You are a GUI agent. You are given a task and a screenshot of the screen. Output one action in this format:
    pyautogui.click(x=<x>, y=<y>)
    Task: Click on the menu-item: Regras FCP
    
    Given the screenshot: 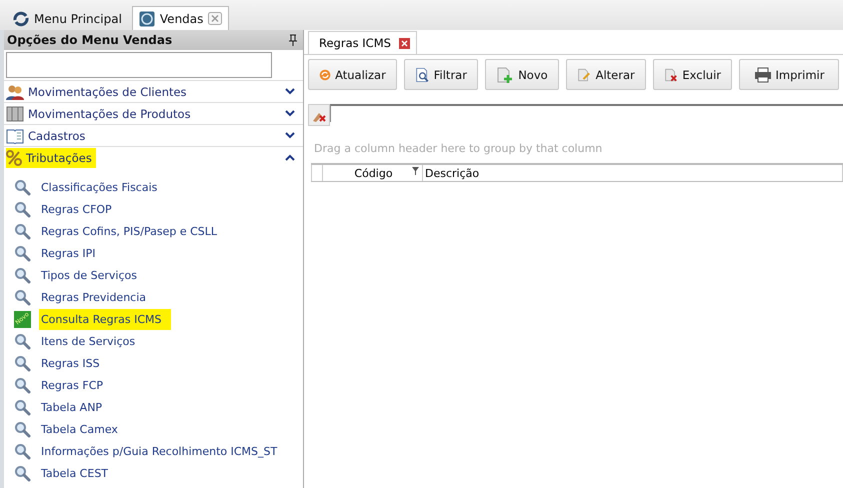 What is the action you would take?
    pyautogui.click(x=153, y=385)
    